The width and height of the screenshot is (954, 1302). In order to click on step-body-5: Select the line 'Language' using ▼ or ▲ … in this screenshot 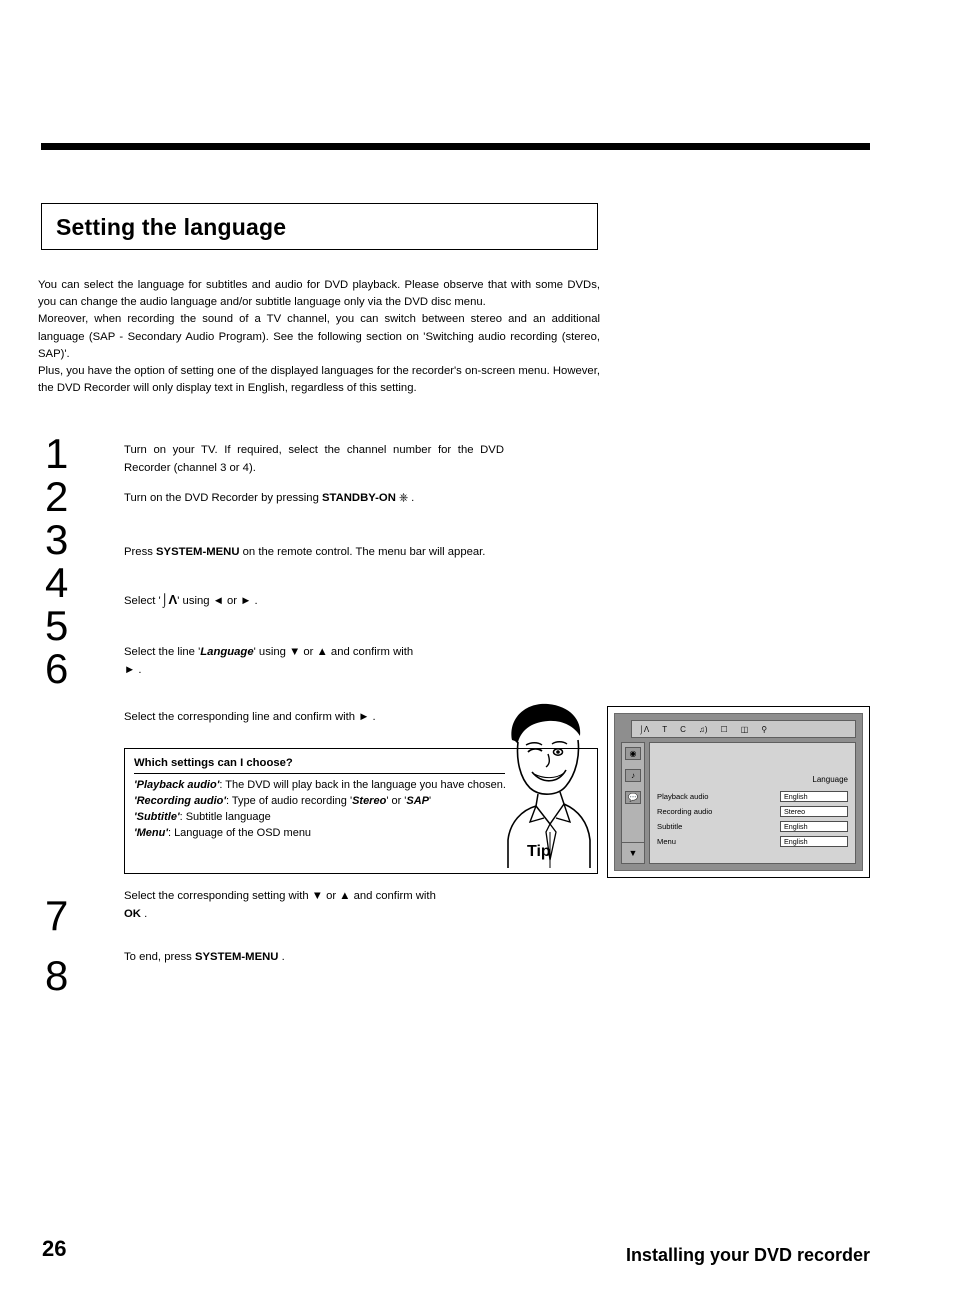, I will do `click(314, 661)`.